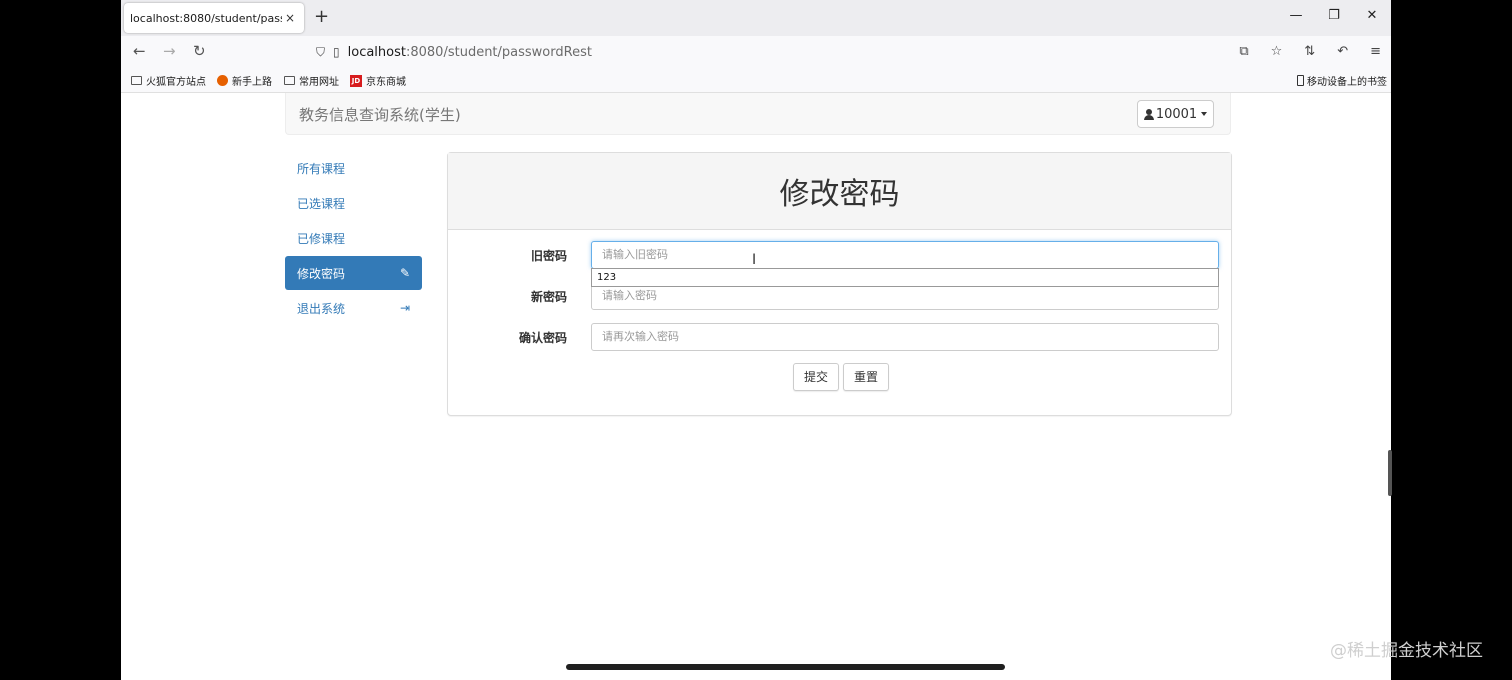 This screenshot has width=1512, height=680. What do you see at coordinates (176, 82) in the screenshot?
I see `bookmark-label: 火狐官方站点` at bounding box center [176, 82].